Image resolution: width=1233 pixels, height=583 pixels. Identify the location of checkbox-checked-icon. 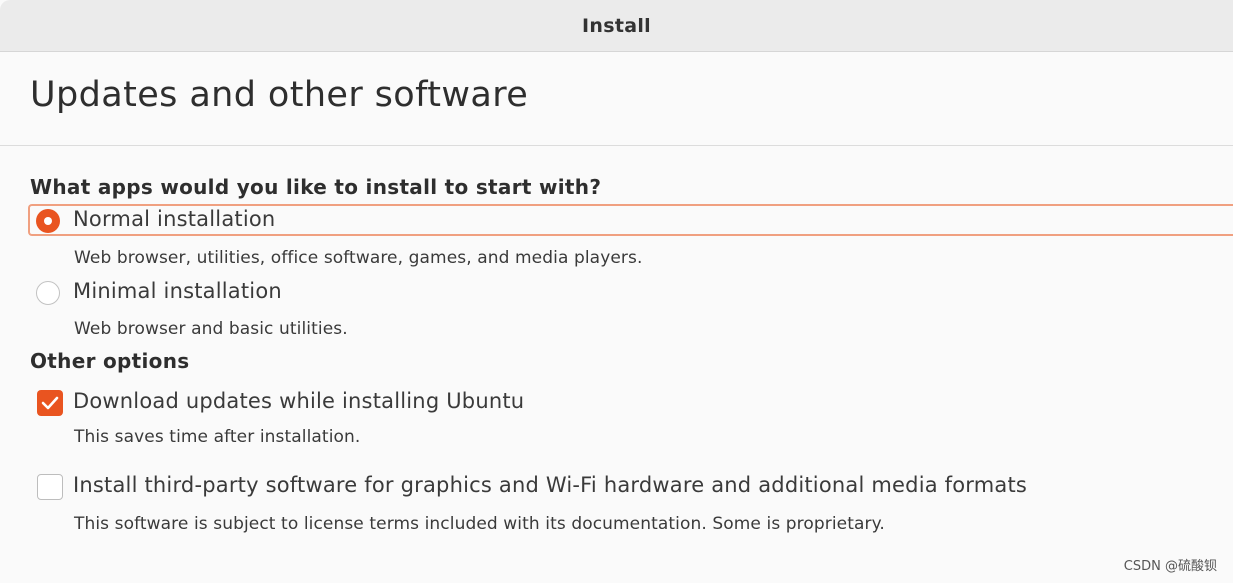
(50, 403).